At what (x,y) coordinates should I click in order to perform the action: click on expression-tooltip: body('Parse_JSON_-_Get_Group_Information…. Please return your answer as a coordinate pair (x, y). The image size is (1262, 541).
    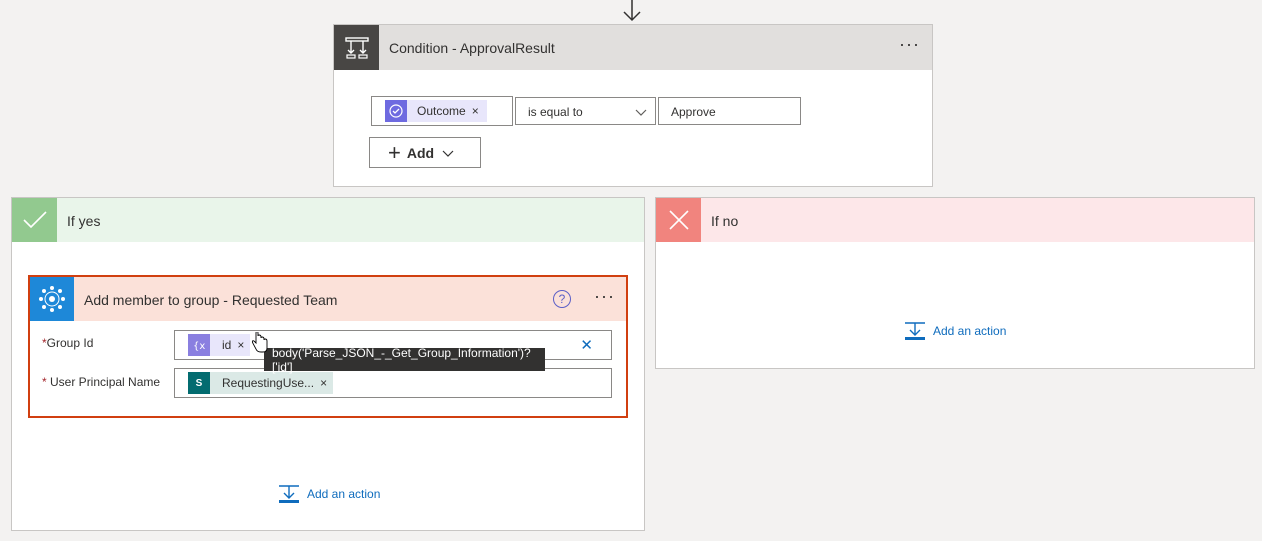
    Looking at the image, I should click on (404, 360).